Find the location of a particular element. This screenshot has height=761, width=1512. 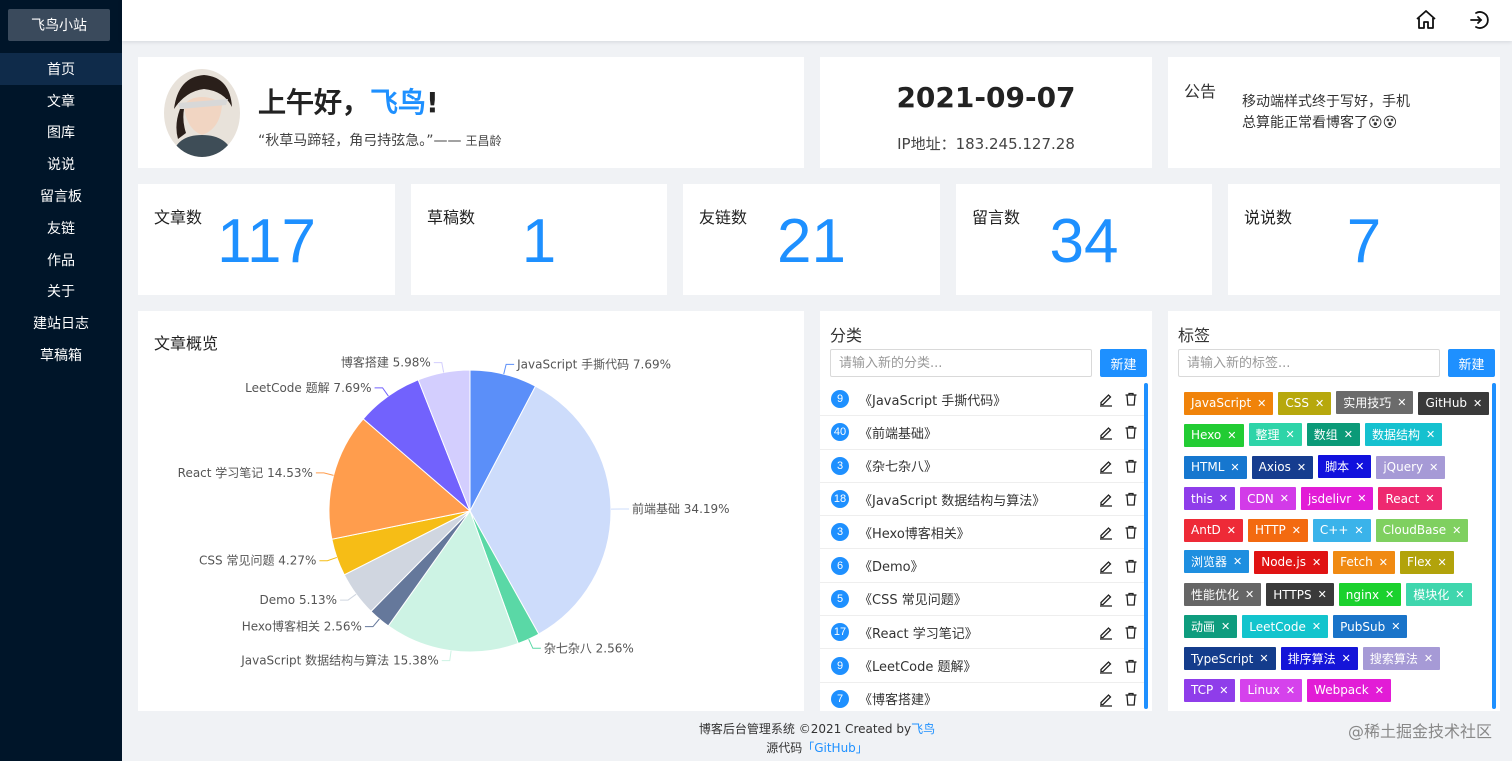

sidebar-item-gallery: 图库 is located at coordinates (61, 133).